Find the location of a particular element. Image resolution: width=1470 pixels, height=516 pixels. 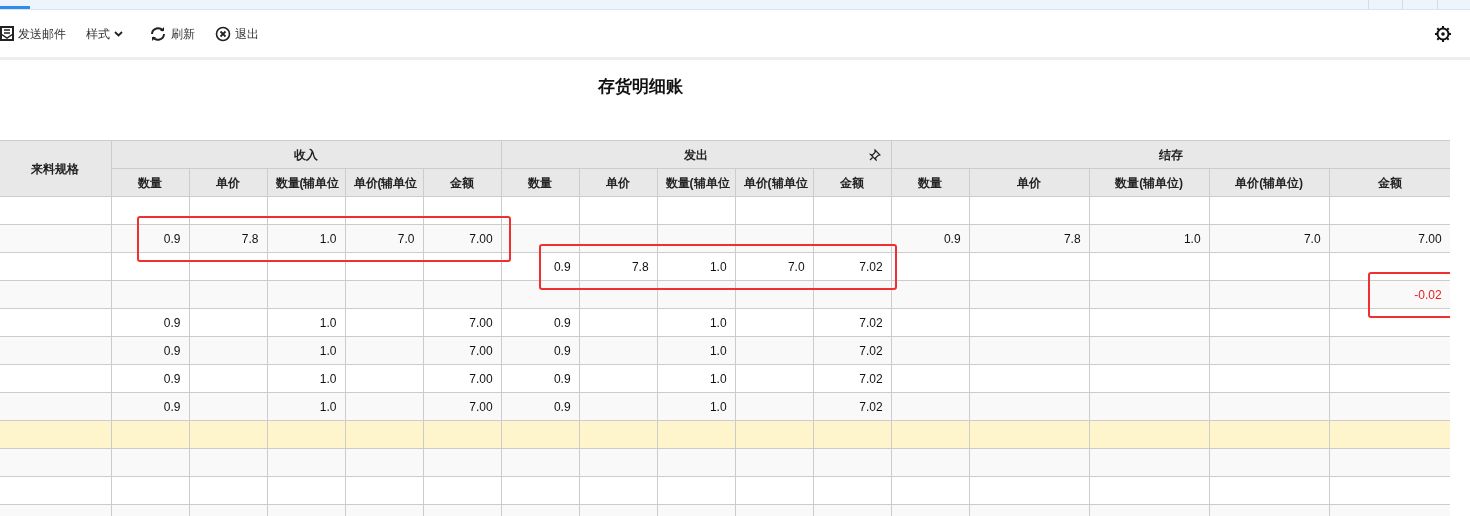

mail-icon is located at coordinates (7, 33).